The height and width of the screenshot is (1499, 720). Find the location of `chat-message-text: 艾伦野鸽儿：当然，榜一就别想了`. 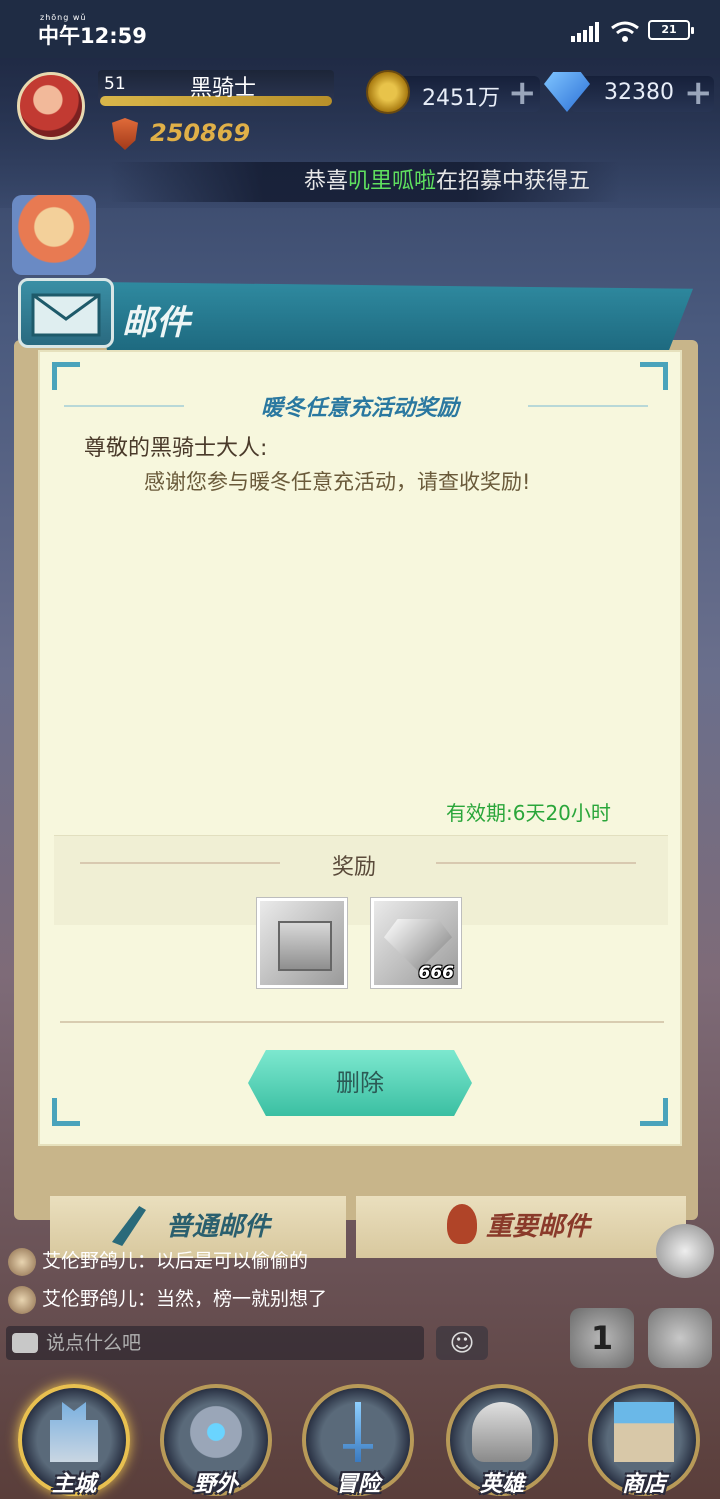

chat-message-text: 艾伦野鸽儿：当然，榜一就别想了 is located at coordinates (185, 1299).